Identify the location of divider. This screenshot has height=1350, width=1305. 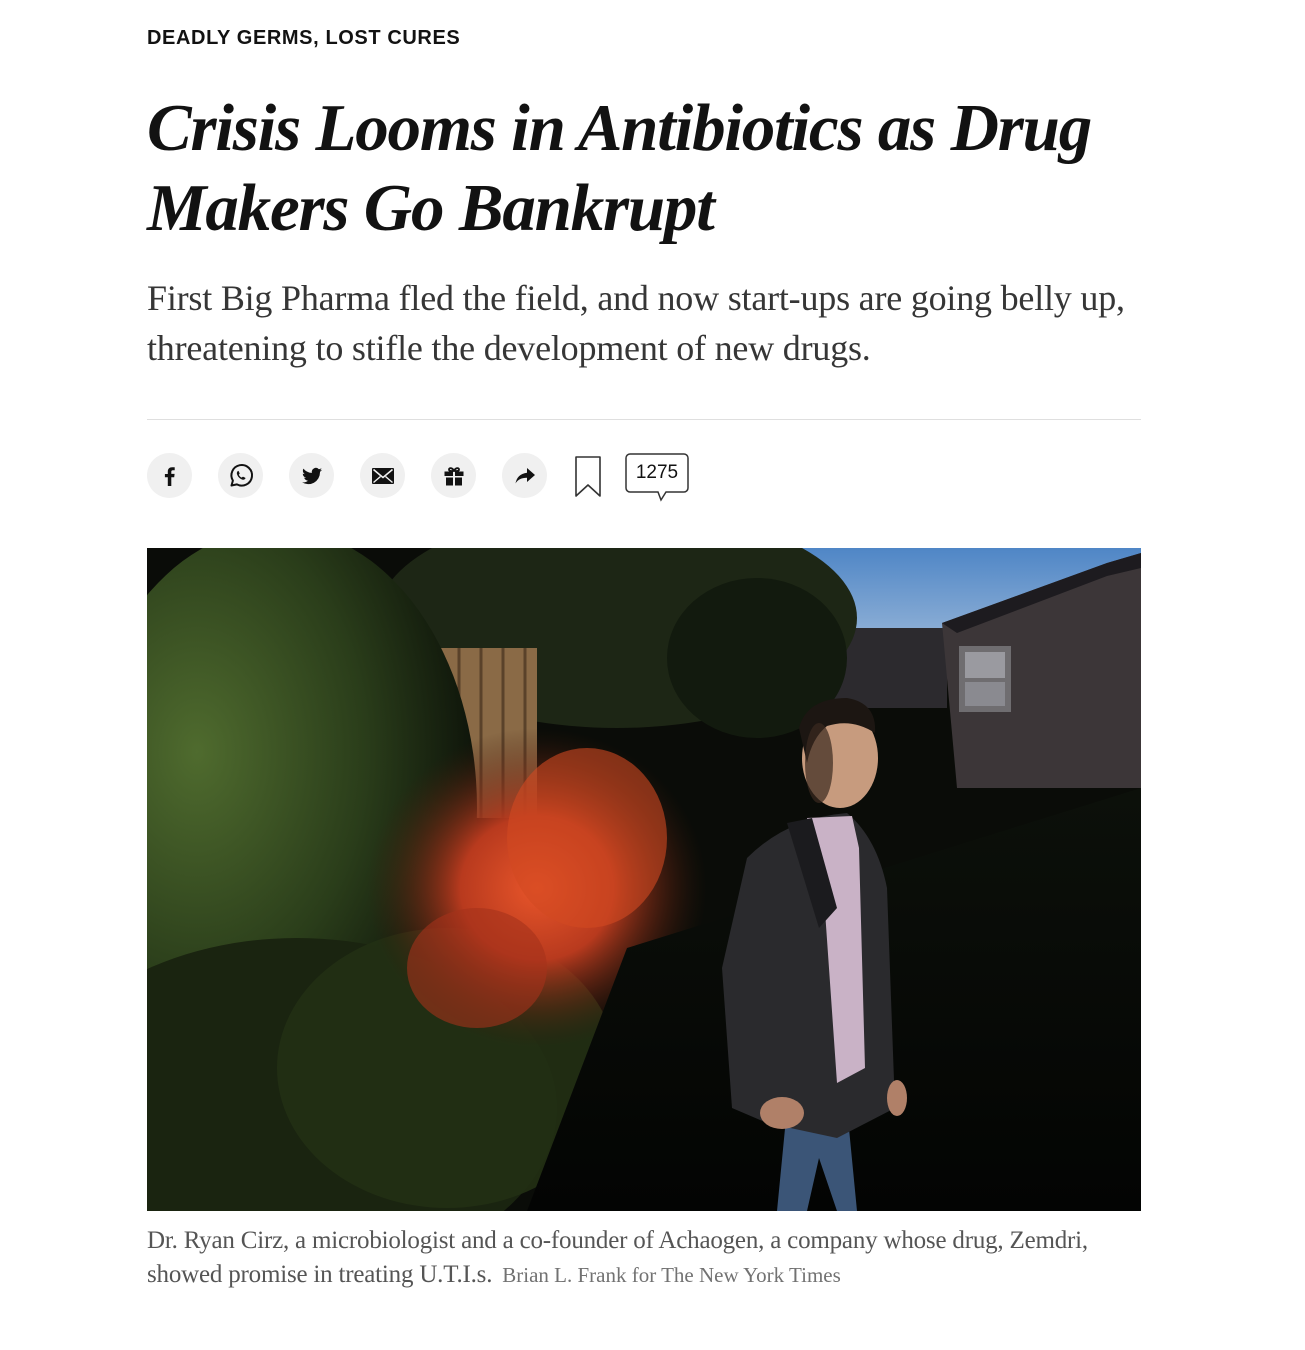
(644, 419).